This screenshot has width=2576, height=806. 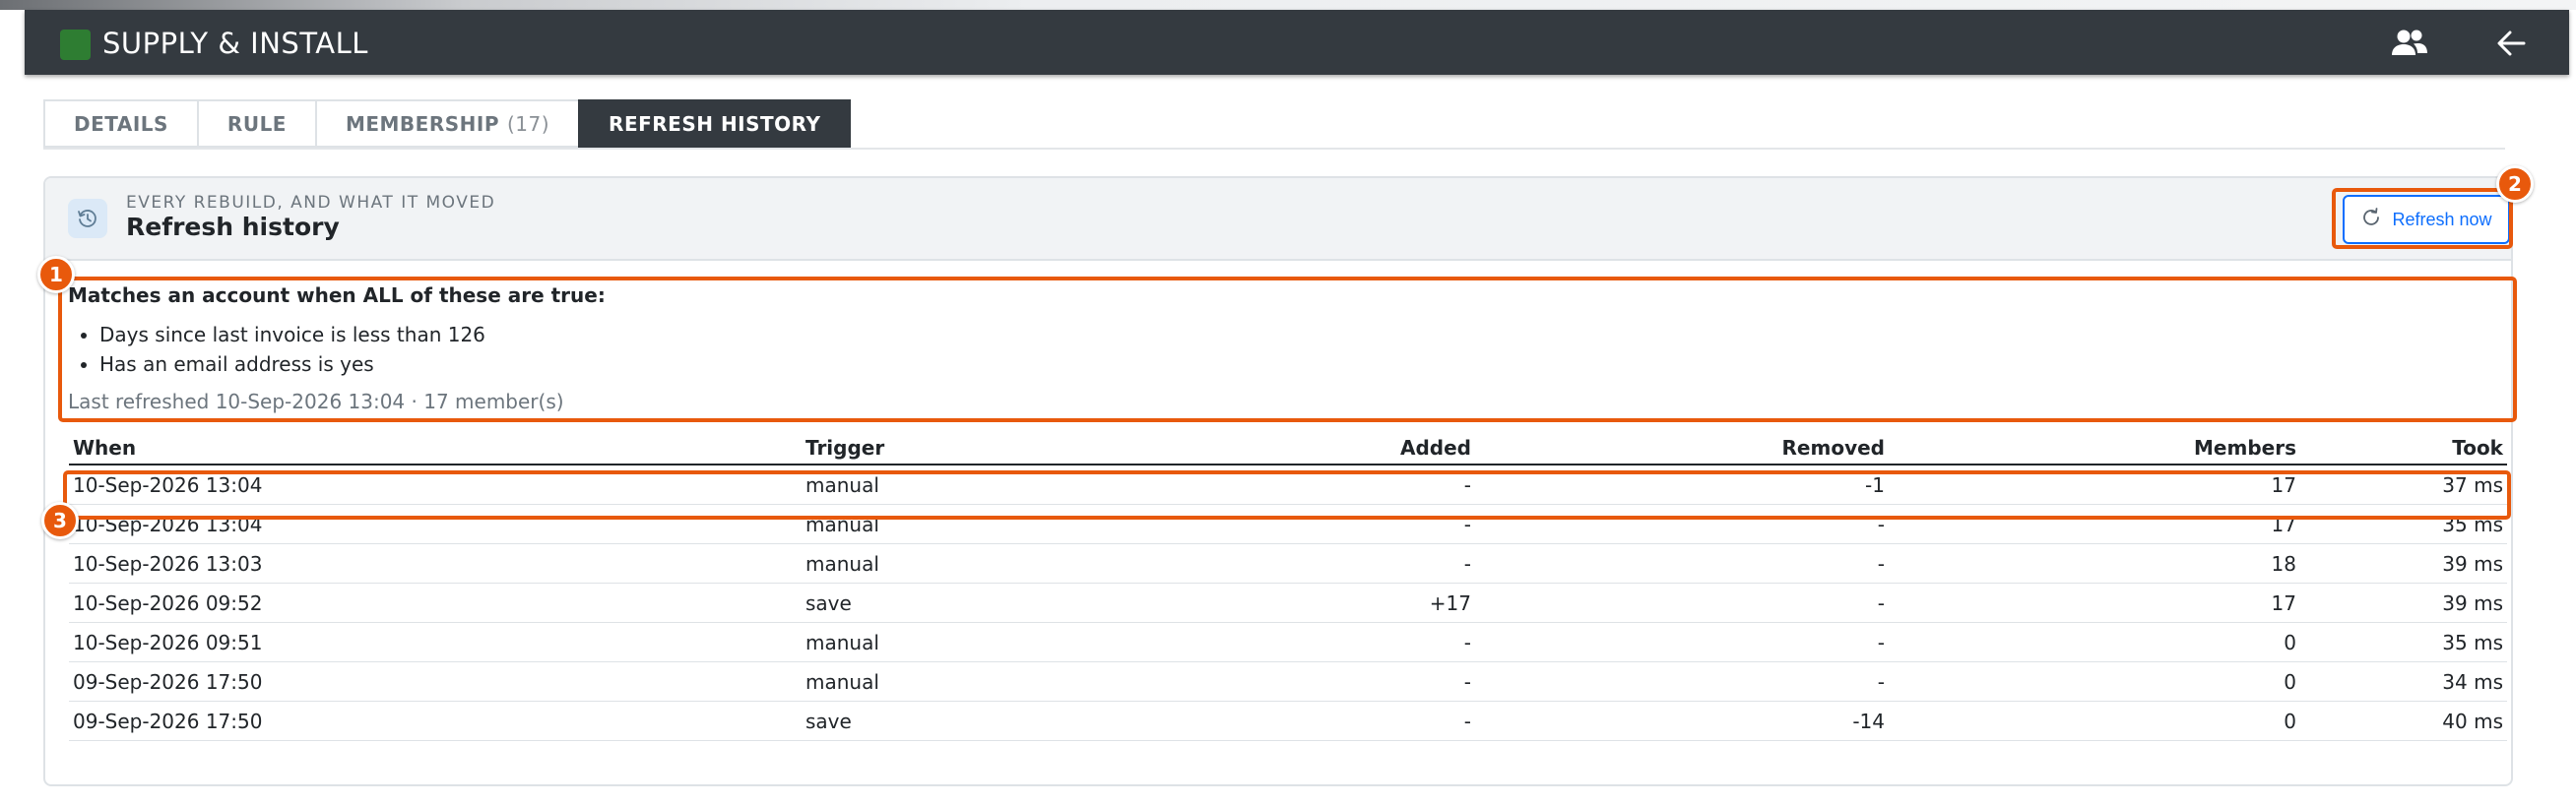 I want to click on rule-condition: Has an email address is yes, so click(x=1294, y=364).